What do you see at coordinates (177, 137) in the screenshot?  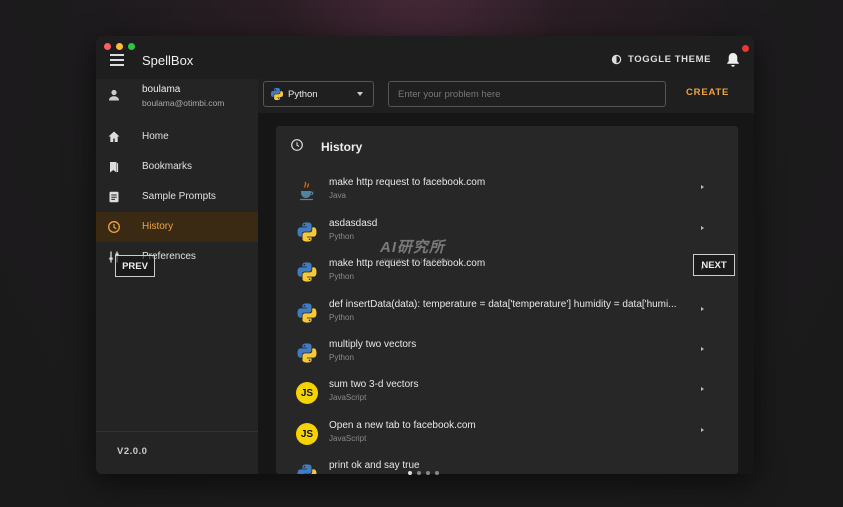 I see `sidebar-item-home: Home` at bounding box center [177, 137].